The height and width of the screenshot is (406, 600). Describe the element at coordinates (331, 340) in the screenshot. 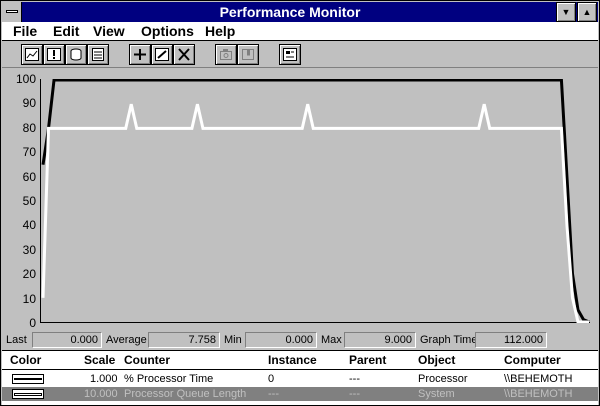

I see `max-label: Max` at that location.